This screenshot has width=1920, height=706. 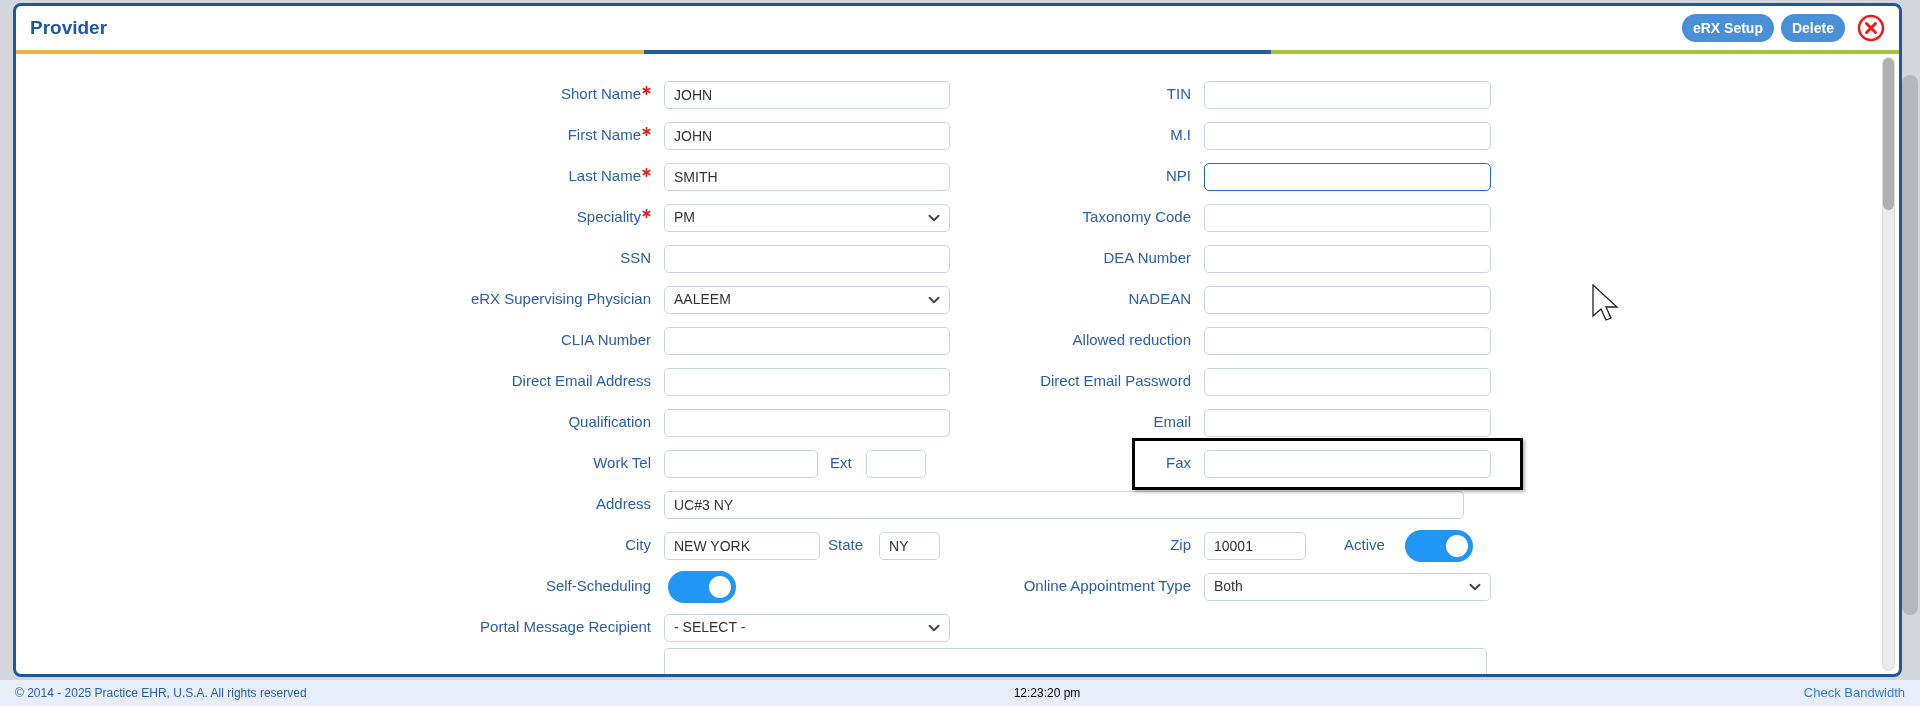 What do you see at coordinates (1255, 545) in the screenshot?
I see `text-field: 10001` at bounding box center [1255, 545].